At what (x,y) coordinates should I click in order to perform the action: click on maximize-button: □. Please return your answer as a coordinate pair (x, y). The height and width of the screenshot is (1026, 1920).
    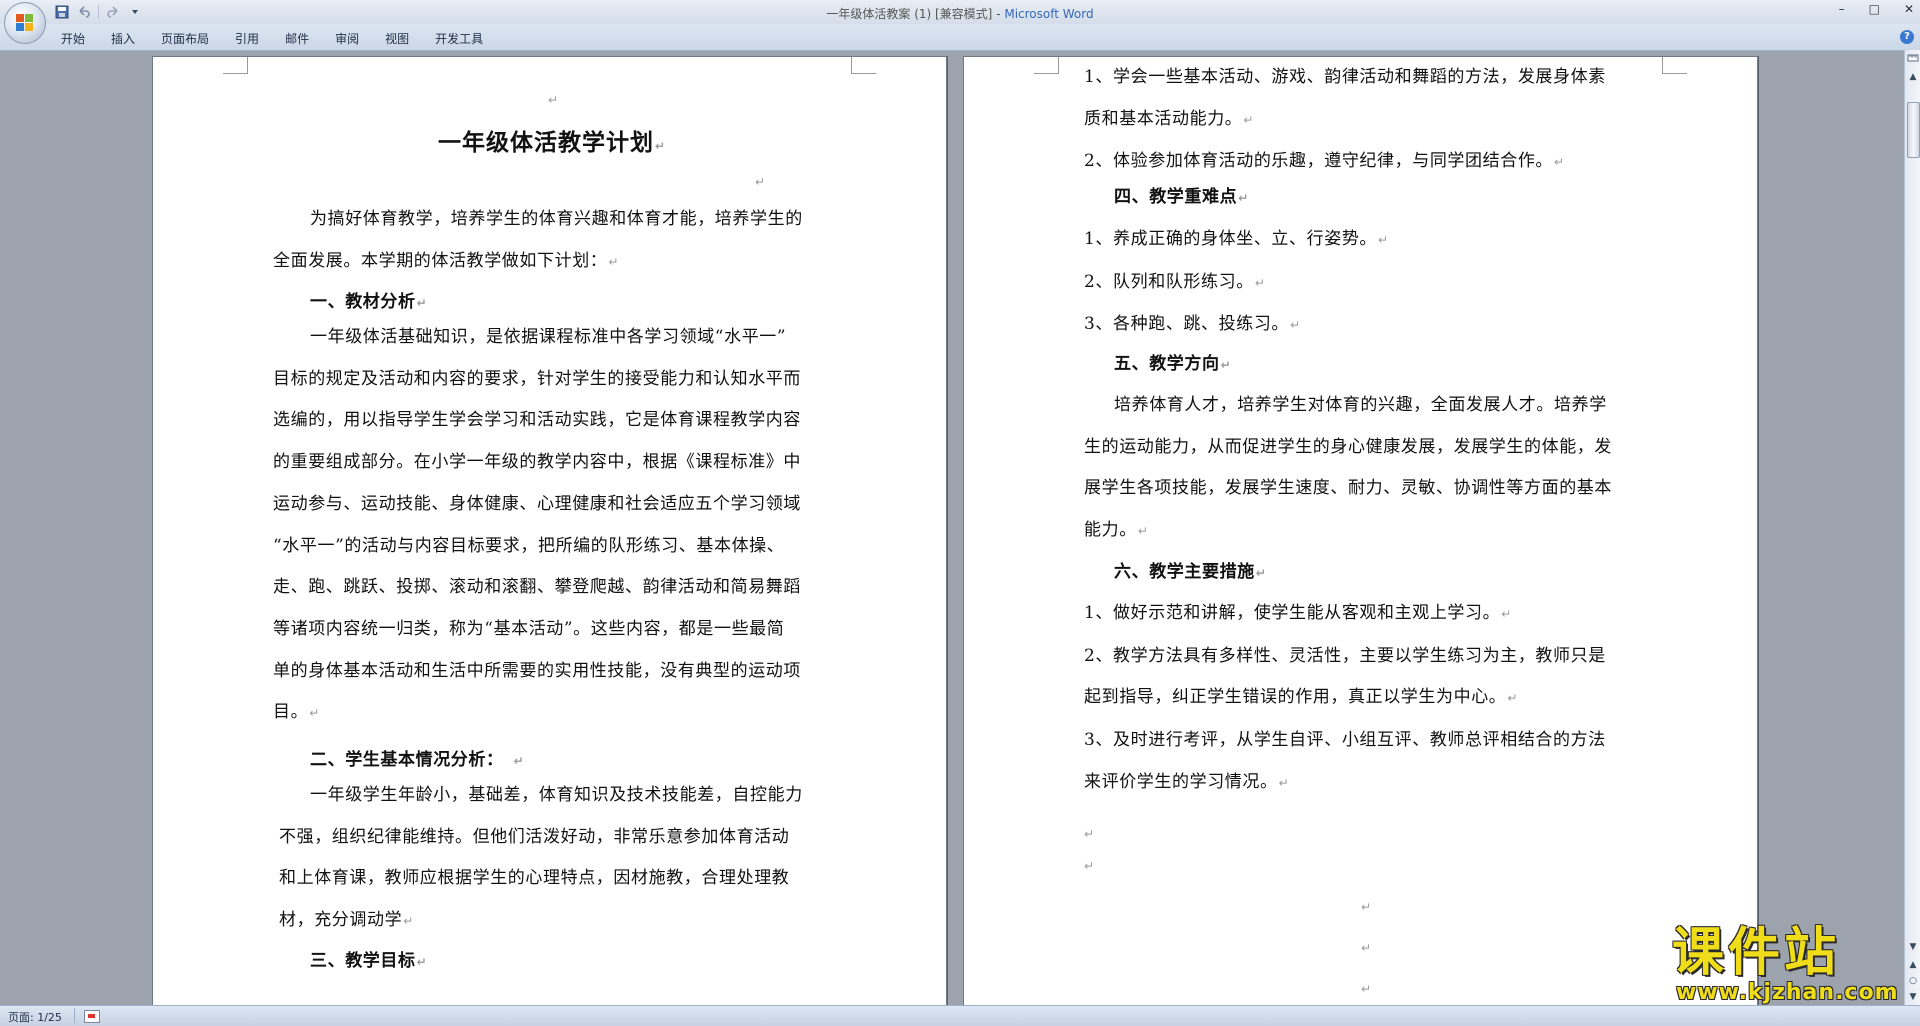
    Looking at the image, I should click on (1874, 9).